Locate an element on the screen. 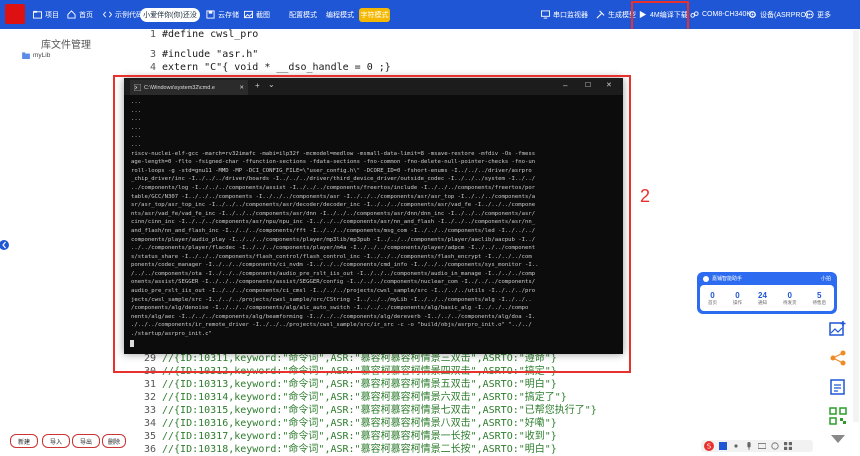 This screenshot has height=456, width=860. home-button: 首页 is located at coordinates (80, 14).